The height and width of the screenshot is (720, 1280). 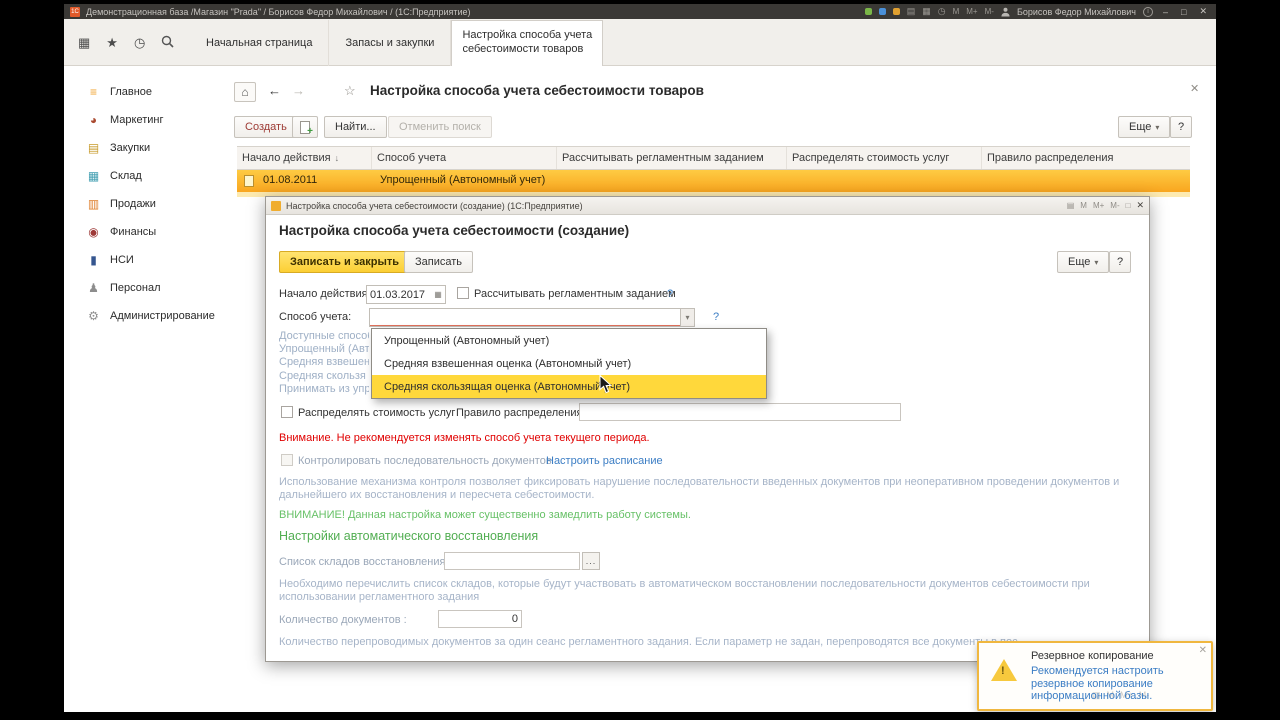 I want to click on combo-dropdown-icon: ▾, so click(x=687, y=317).